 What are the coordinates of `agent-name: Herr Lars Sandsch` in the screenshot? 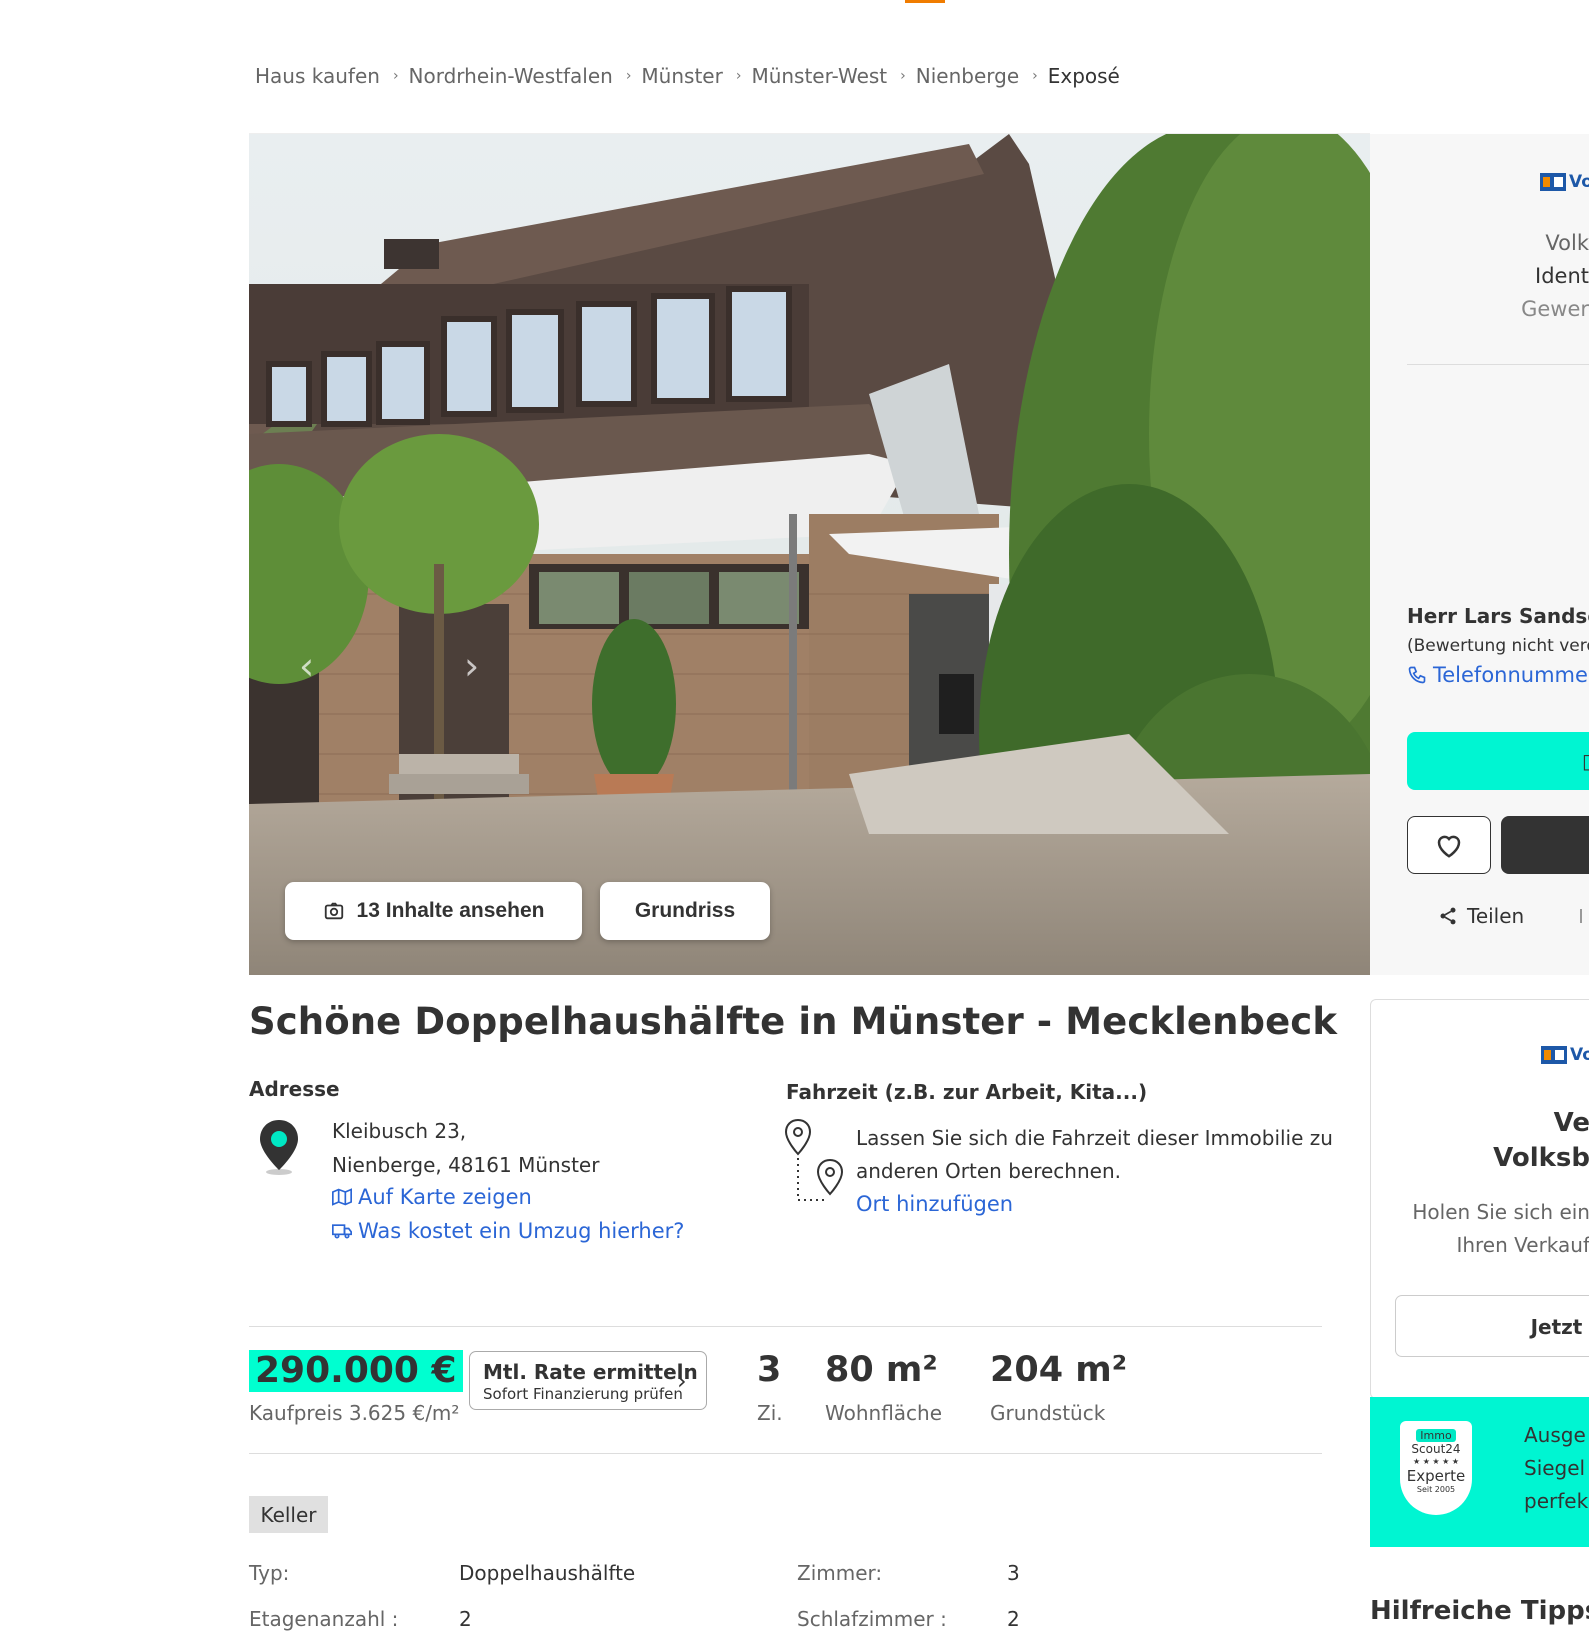 It's located at (1498, 616).